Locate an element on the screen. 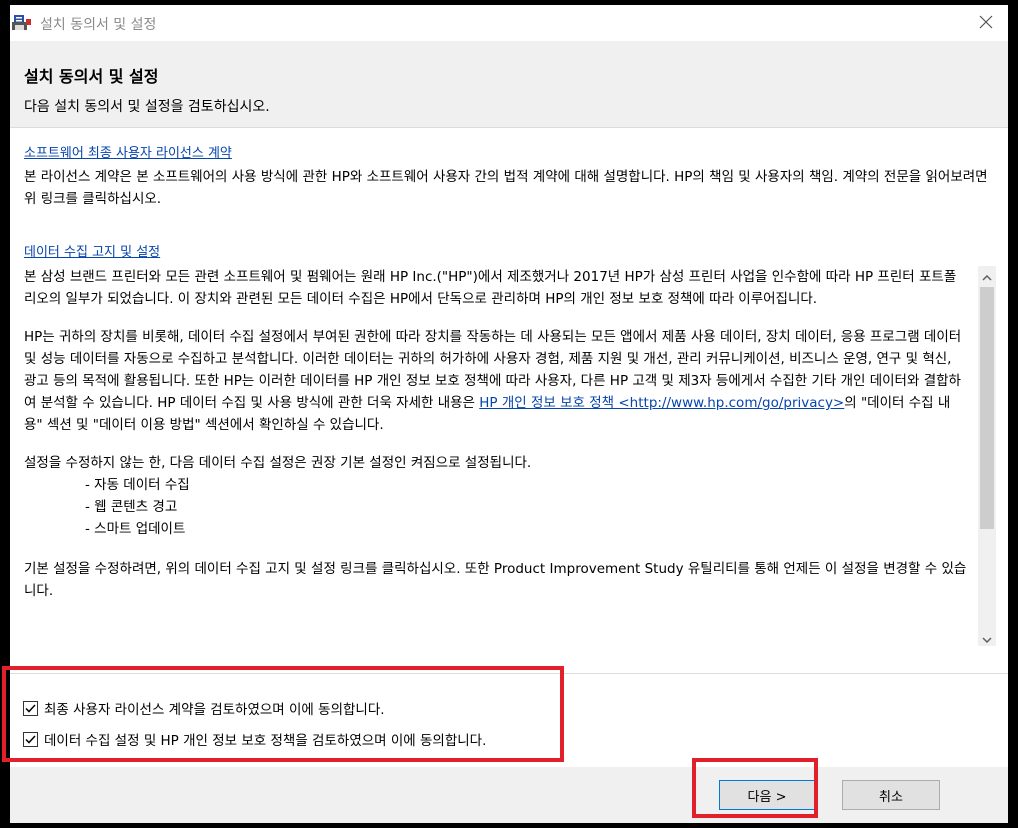  chevron-up-icon is located at coordinates (987, 275).